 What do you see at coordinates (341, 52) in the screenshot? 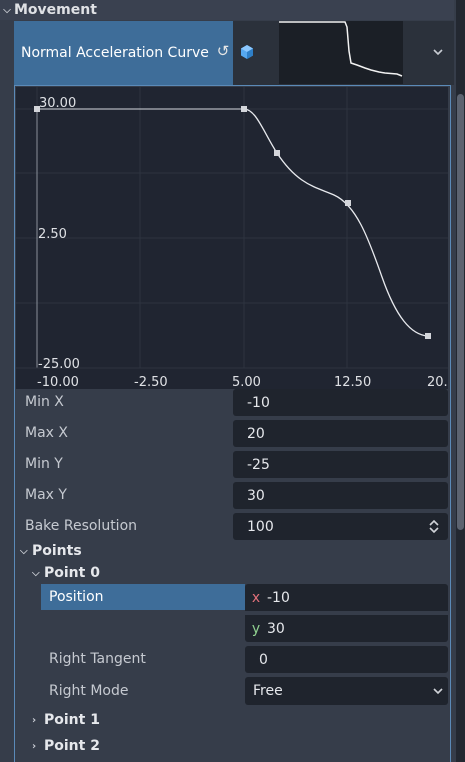
I see `curve-preview-thumbnail` at bounding box center [341, 52].